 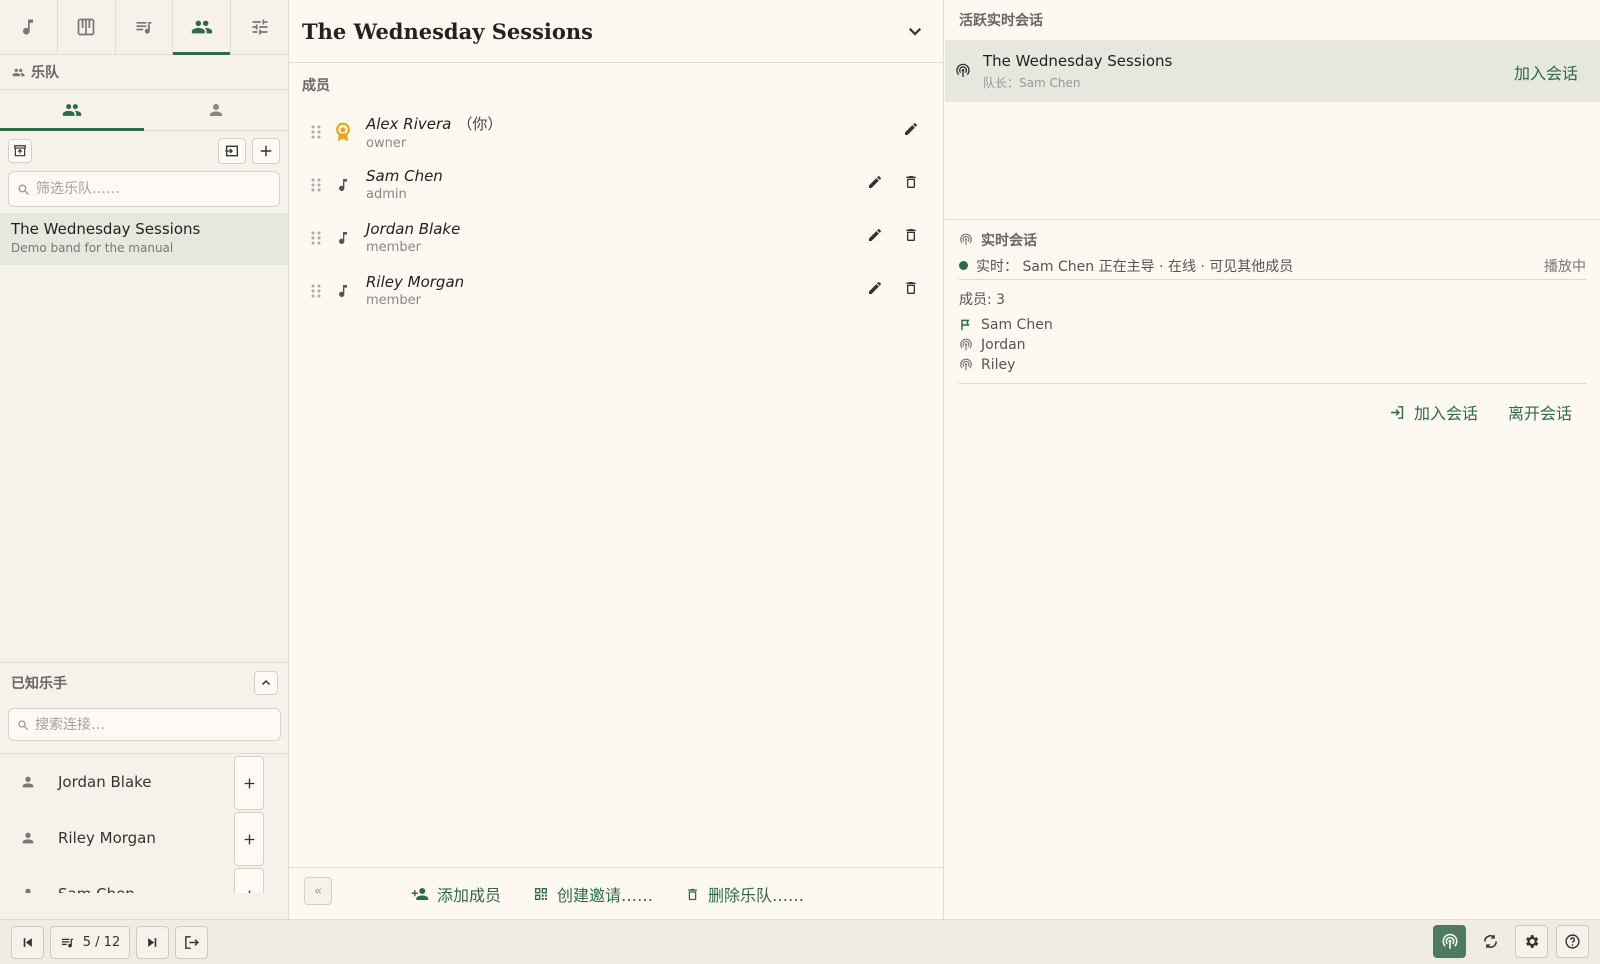 I want to click on settings-button, so click(x=1531, y=941).